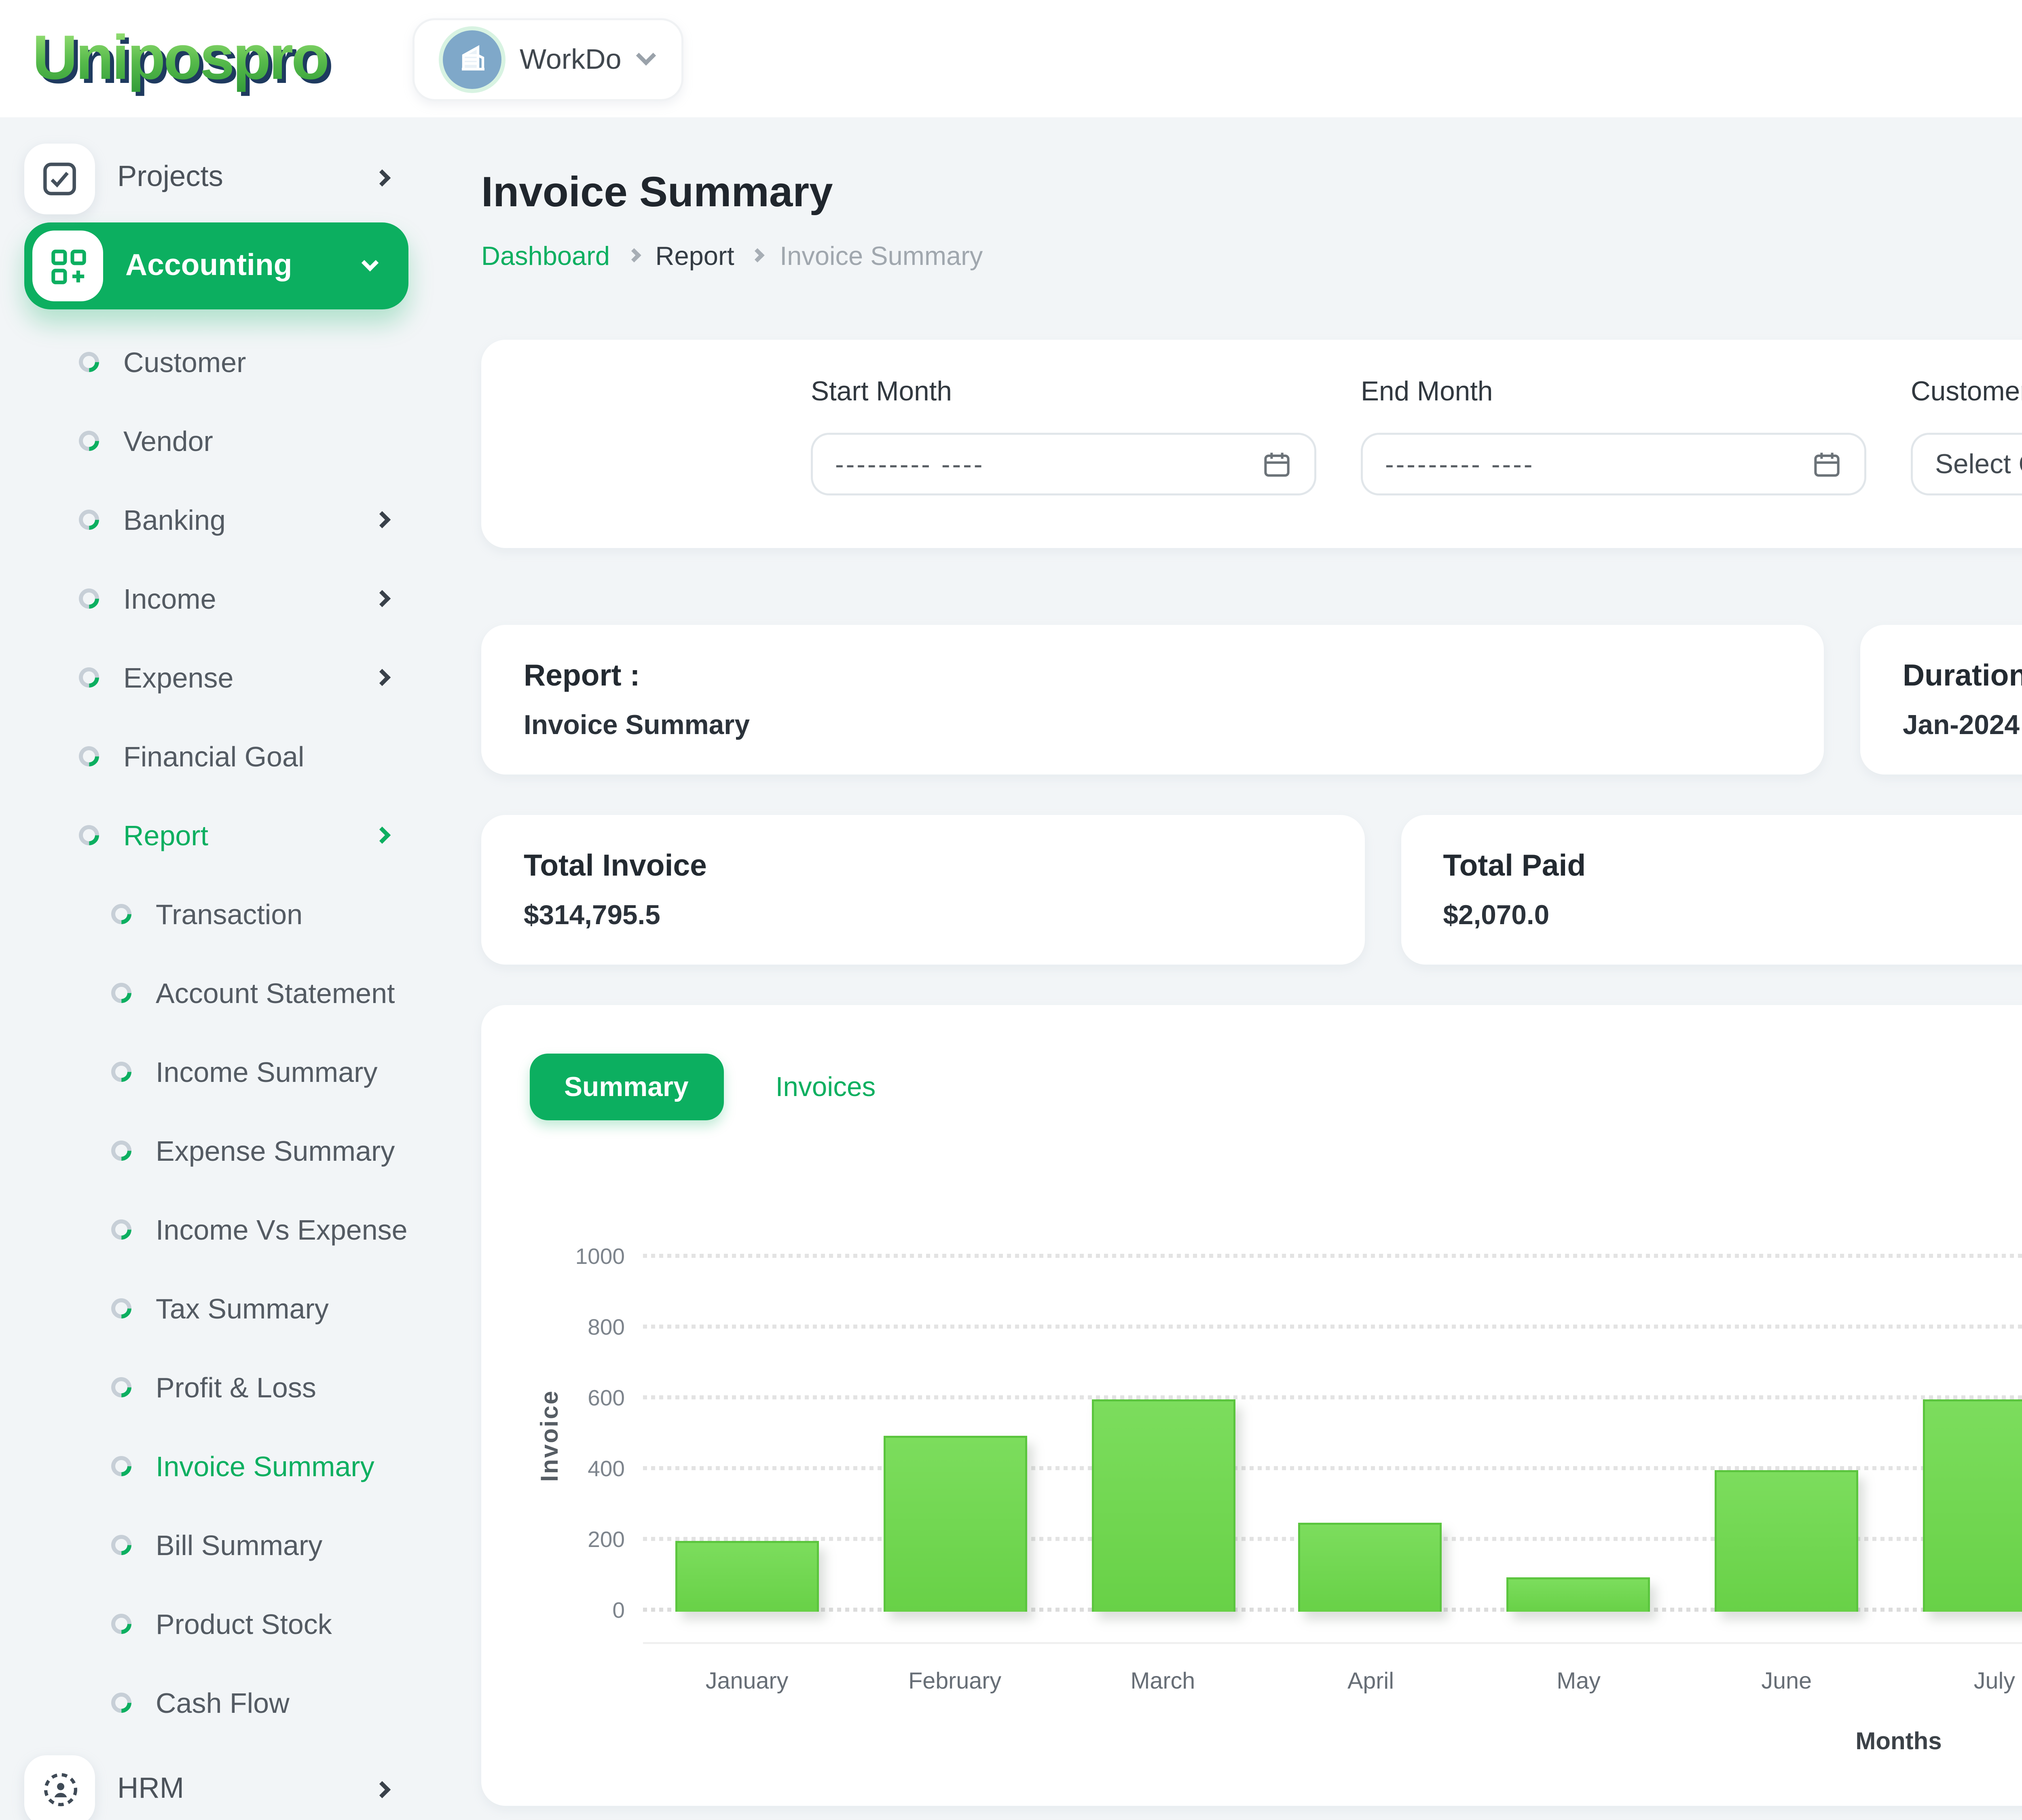 The image size is (2022, 1820). I want to click on sidebar-item-profit-loss: Profit & Loss, so click(216, 1386).